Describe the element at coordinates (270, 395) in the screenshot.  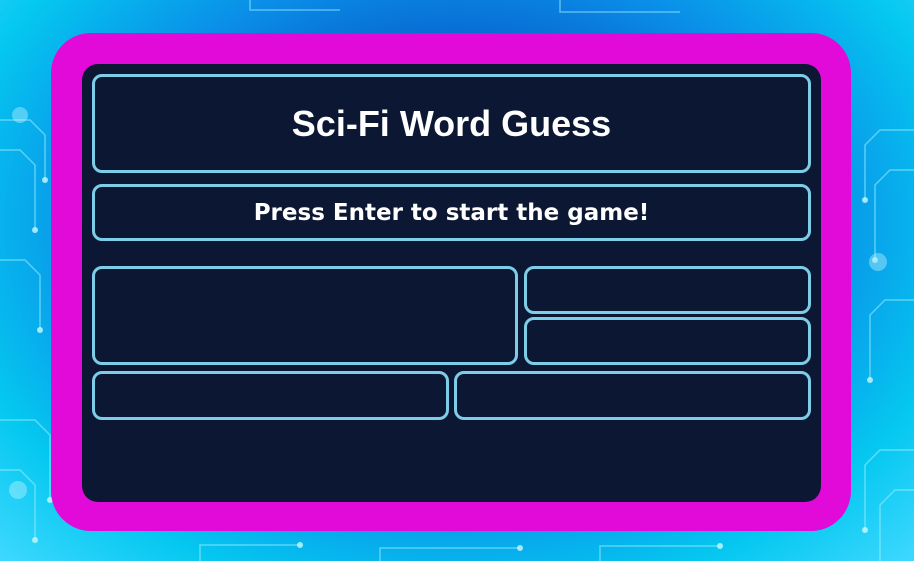
I see `footer-box-left` at that location.